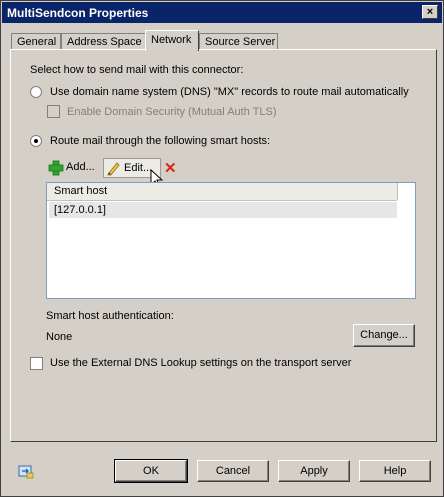 This screenshot has width=444, height=497. I want to click on cancel-button: Cancel, so click(233, 471).